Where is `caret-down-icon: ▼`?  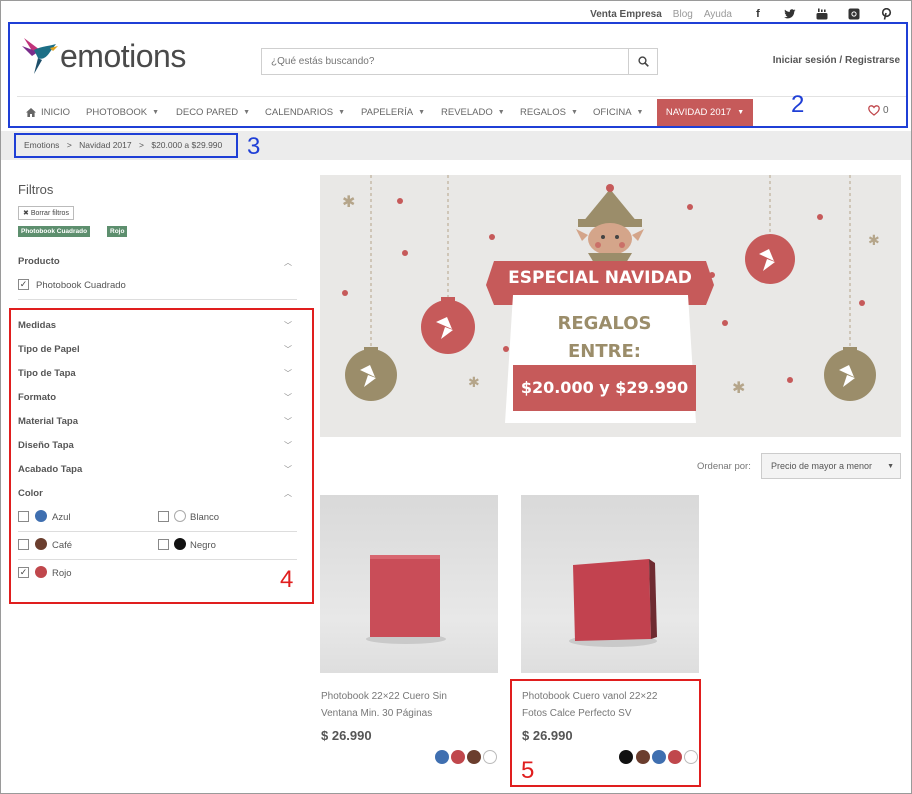
caret-down-icon: ▼ is located at coordinates (889, 466).